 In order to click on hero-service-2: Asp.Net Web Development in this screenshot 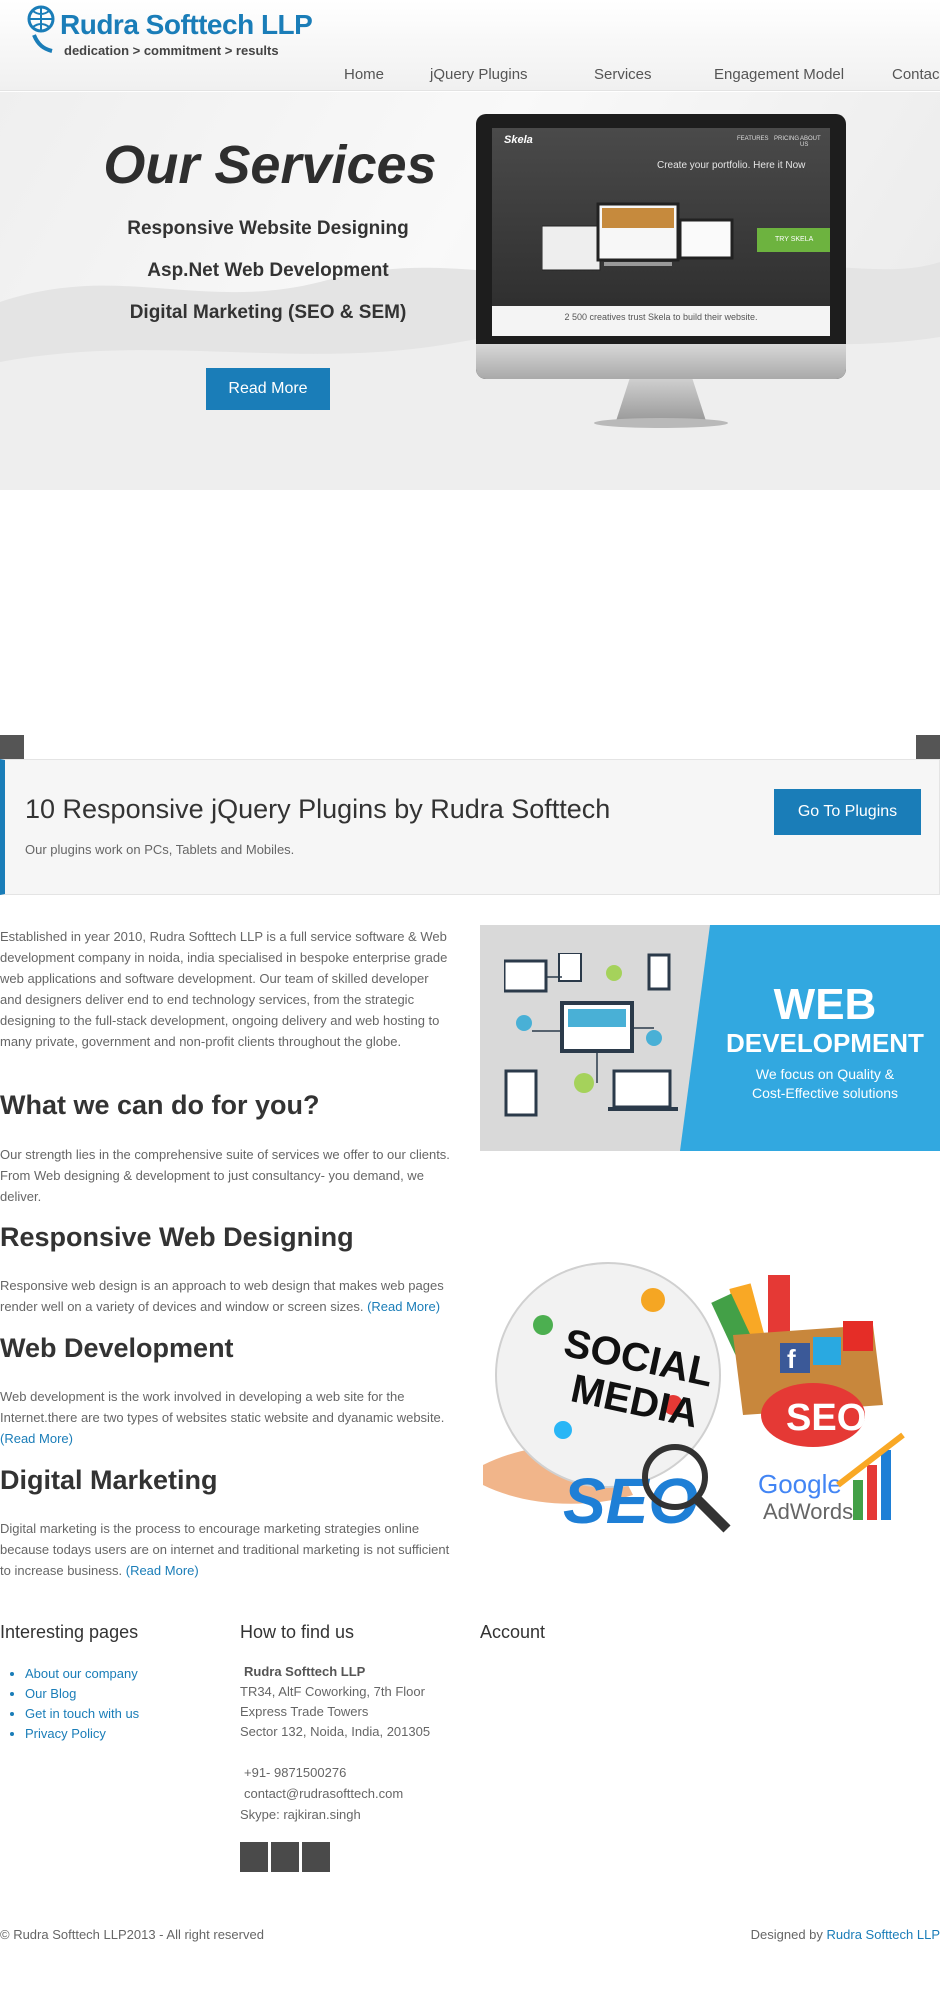, I will do `click(268, 270)`.